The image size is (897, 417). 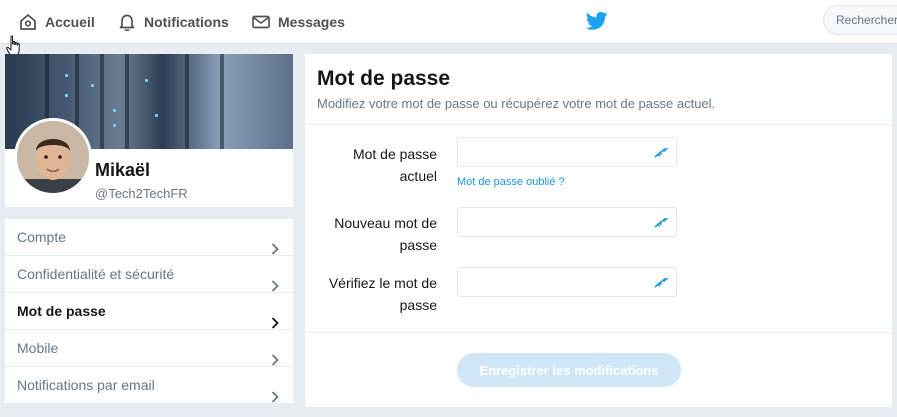 I want to click on confirm-password-field, so click(x=567, y=282).